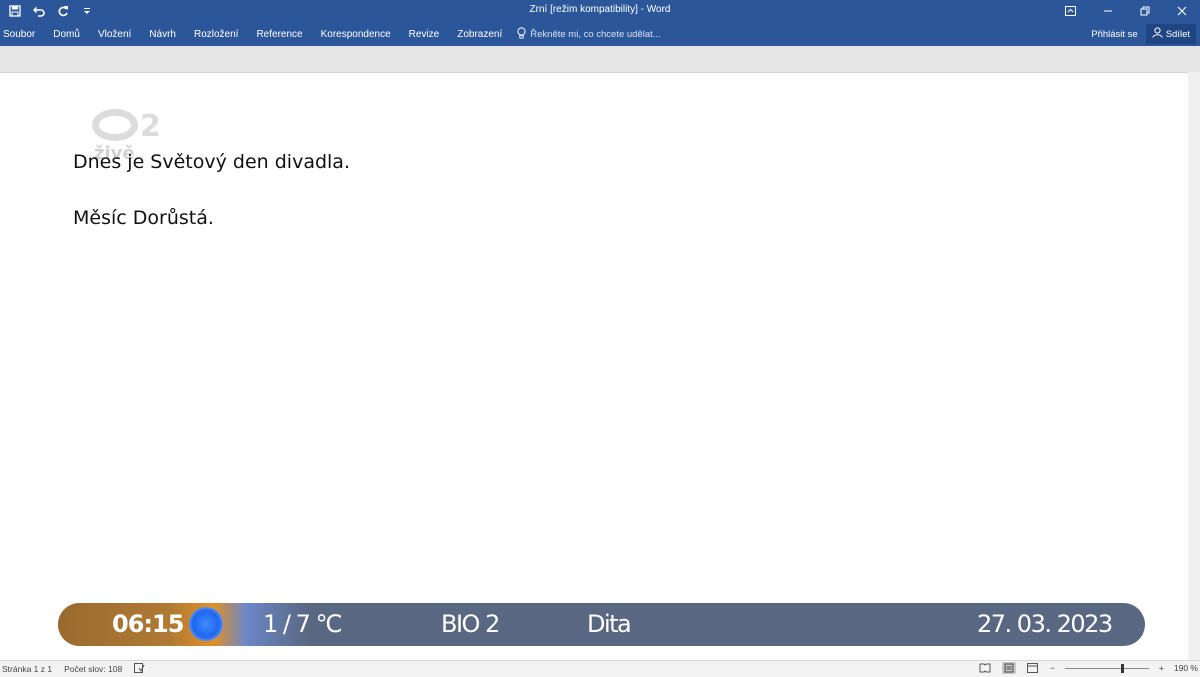 The width and height of the screenshot is (1200, 677). I want to click on tab-revize: Revize, so click(424, 34).